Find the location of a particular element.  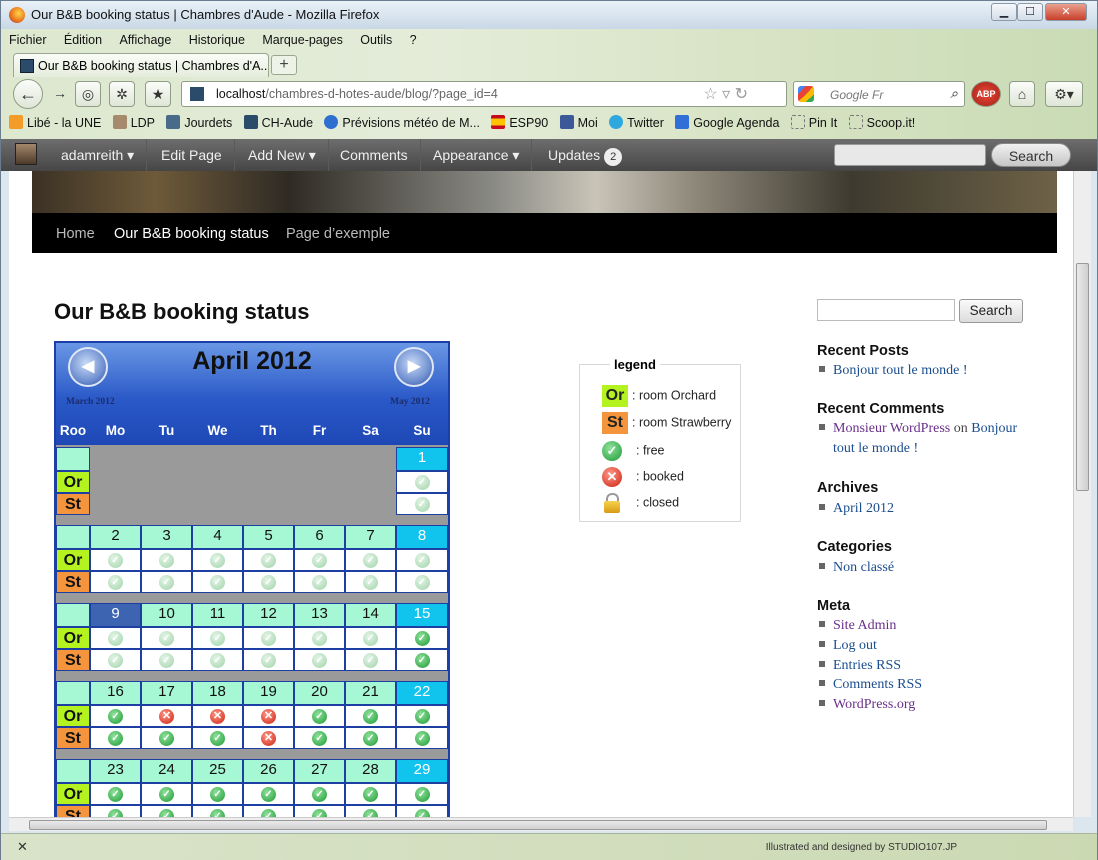

tools-icon: ⚙▾ is located at coordinates (1064, 94).